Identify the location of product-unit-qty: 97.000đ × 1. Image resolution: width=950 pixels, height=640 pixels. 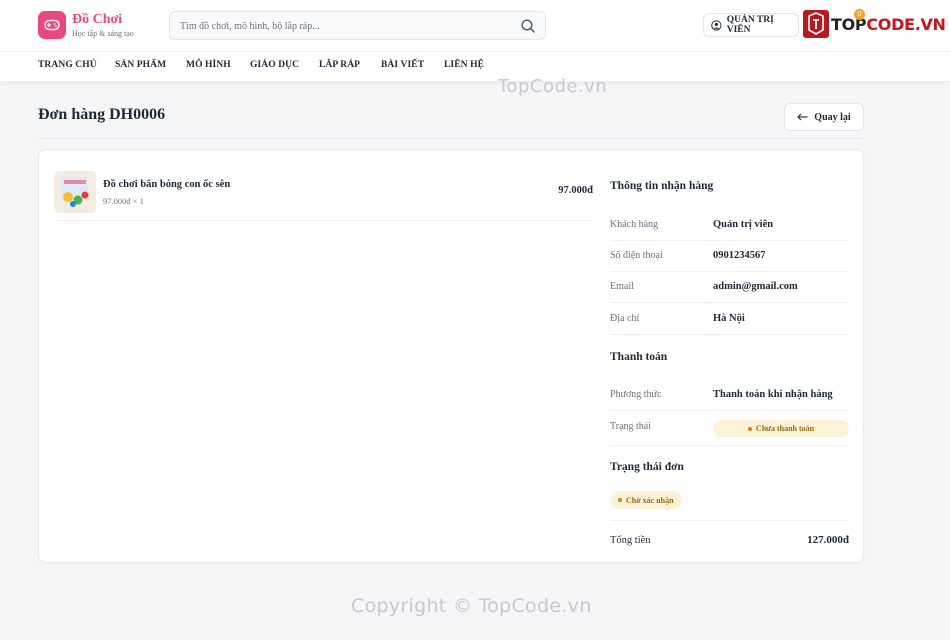
(123, 201).